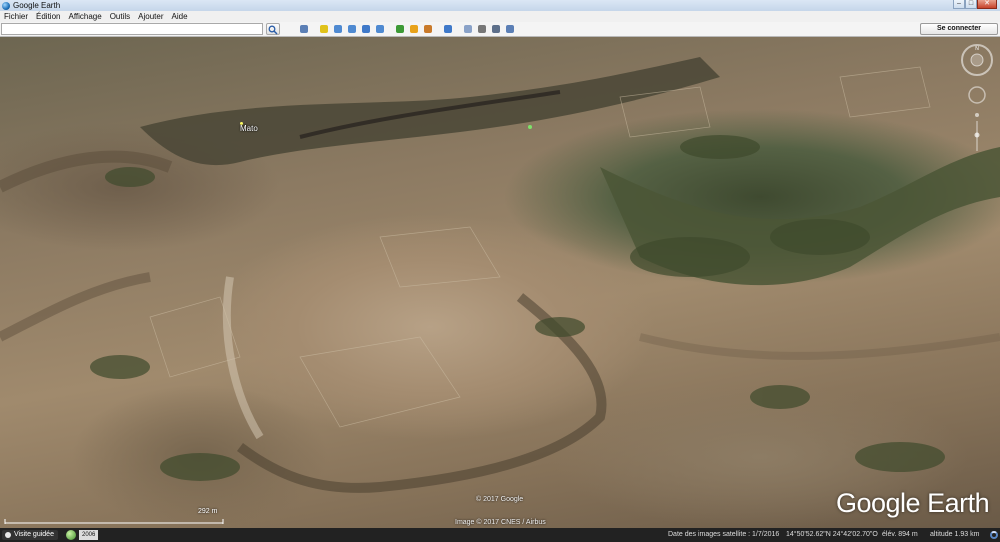  I want to click on copyright-google: © 2017 Google, so click(500, 499).